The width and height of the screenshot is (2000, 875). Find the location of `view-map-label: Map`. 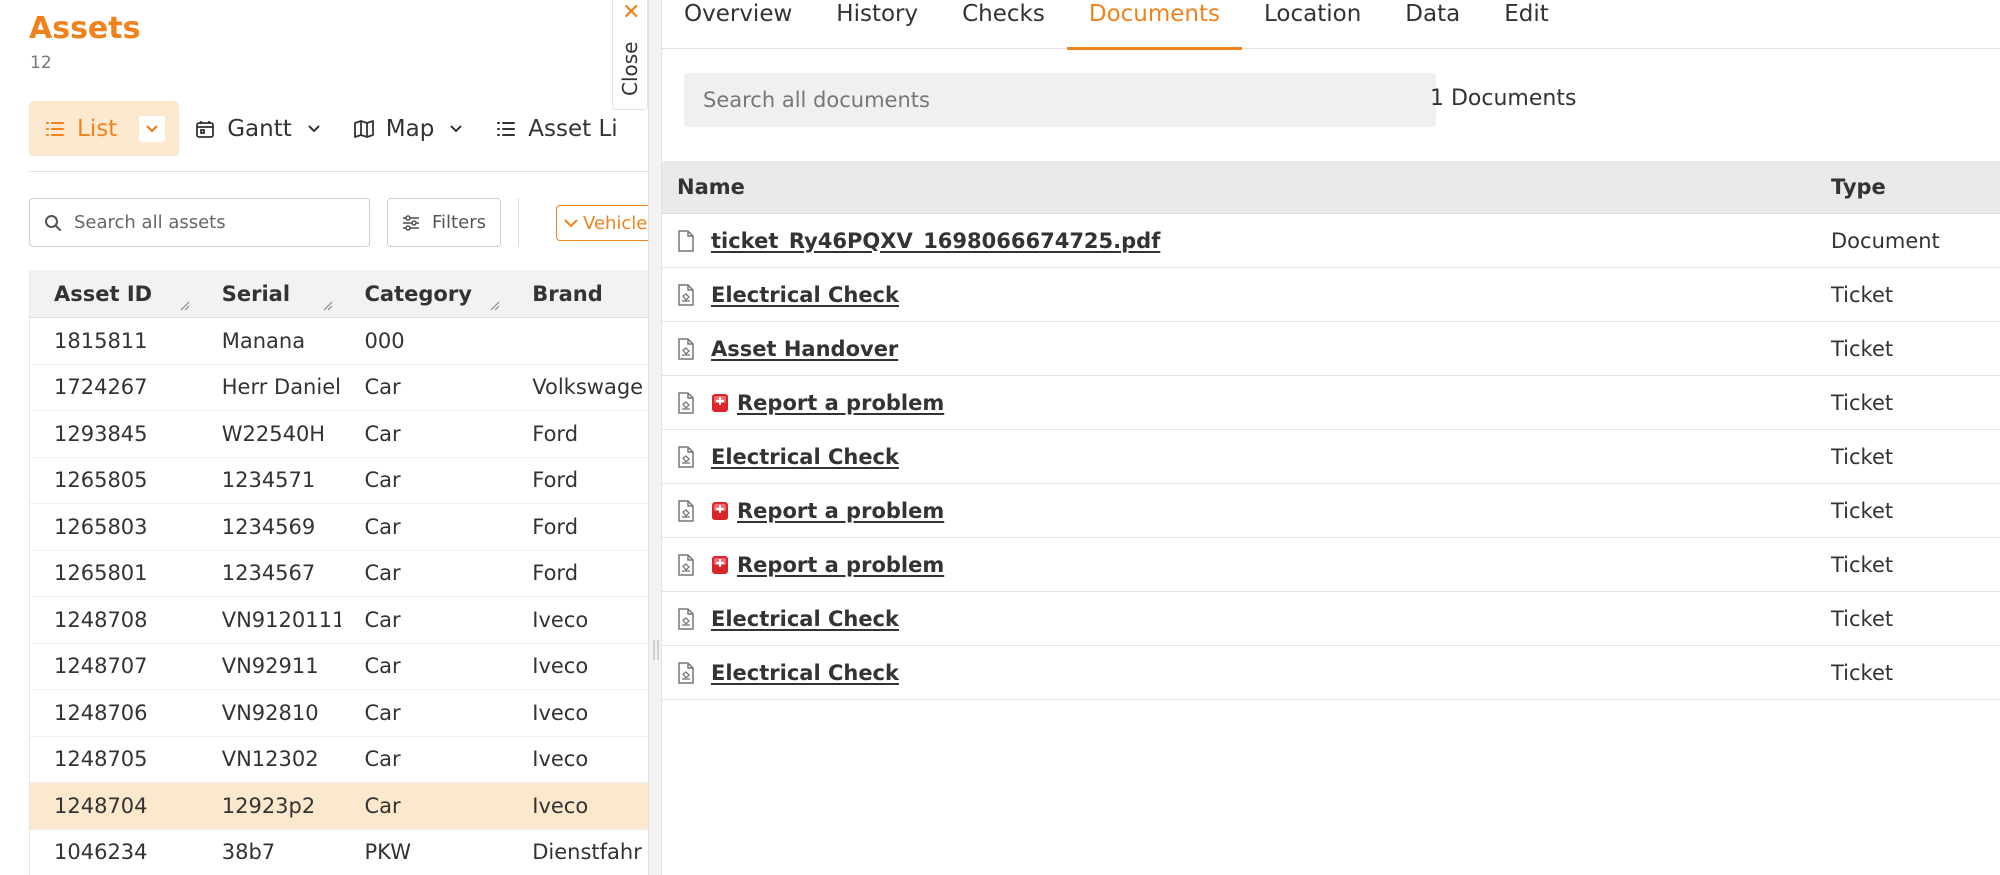

view-map-label: Map is located at coordinates (410, 128).